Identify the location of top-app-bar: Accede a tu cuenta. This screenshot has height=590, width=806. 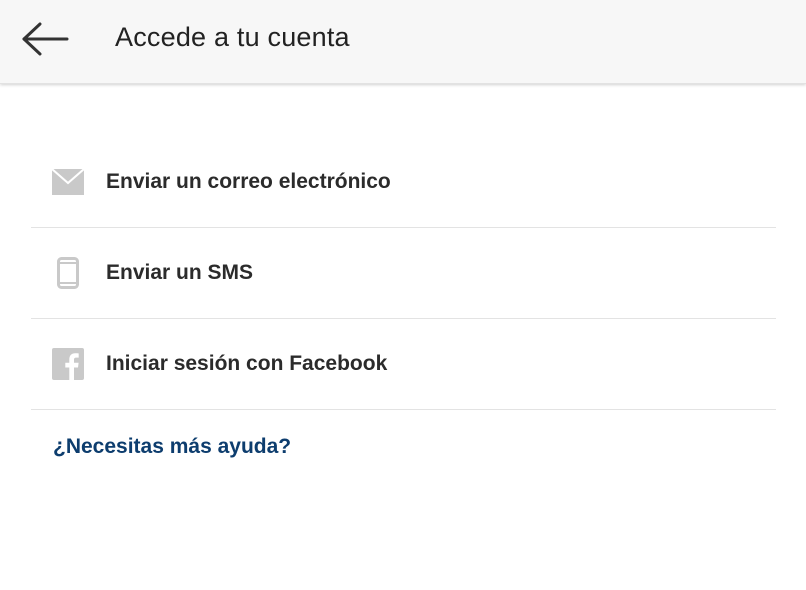
(403, 42).